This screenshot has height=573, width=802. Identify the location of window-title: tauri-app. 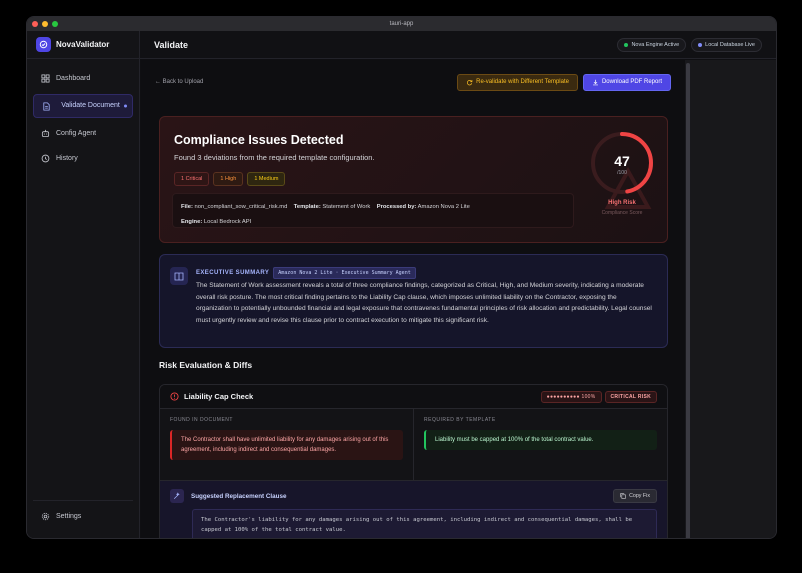
(401, 24).